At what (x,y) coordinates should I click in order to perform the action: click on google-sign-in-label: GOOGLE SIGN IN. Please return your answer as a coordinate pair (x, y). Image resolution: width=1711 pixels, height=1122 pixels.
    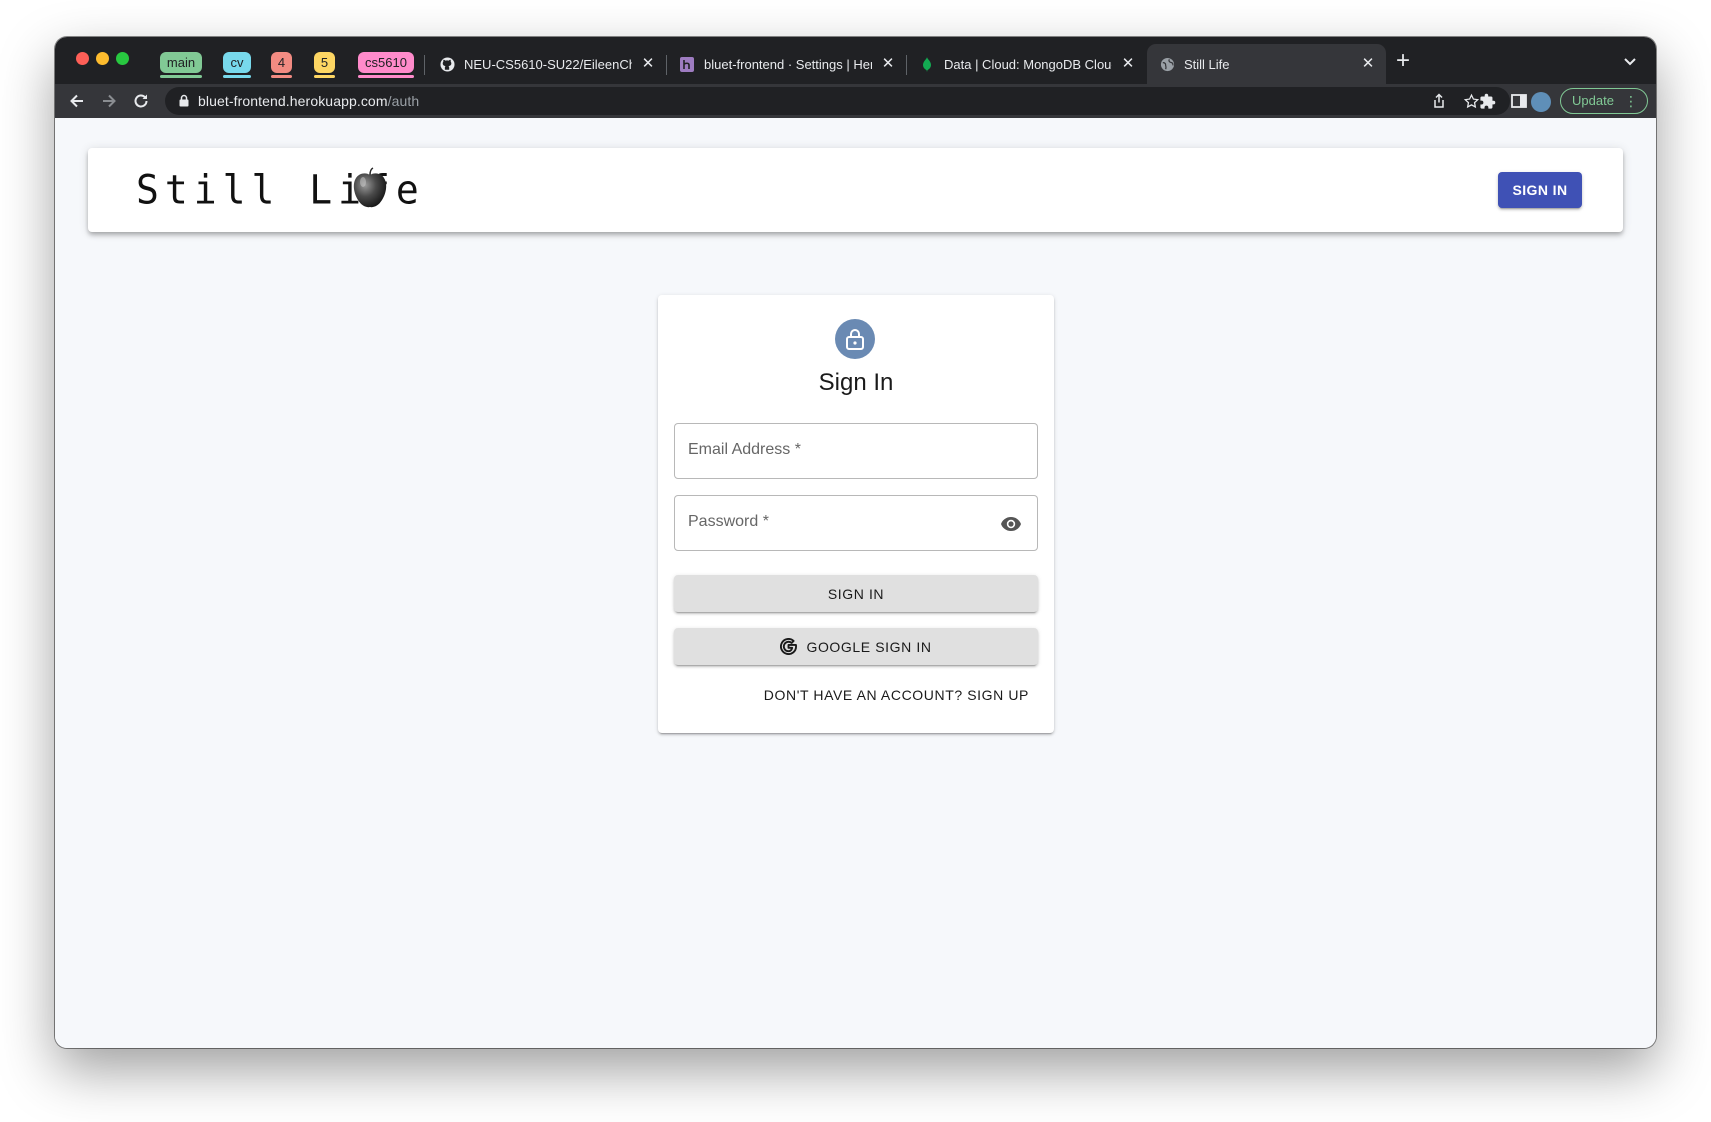
    Looking at the image, I should click on (869, 646).